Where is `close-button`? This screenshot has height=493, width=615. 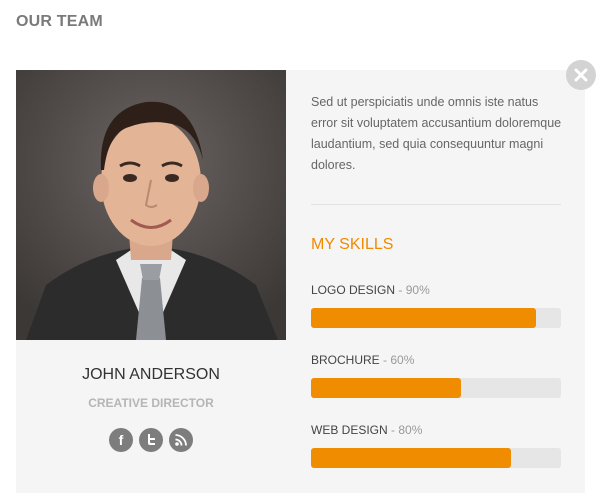
close-button is located at coordinates (581, 75).